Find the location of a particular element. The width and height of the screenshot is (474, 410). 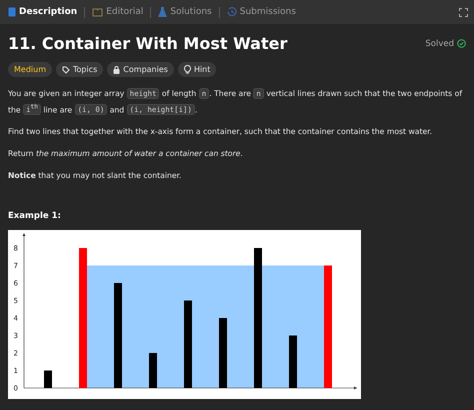

fullscreen-icon is located at coordinates (463, 12).